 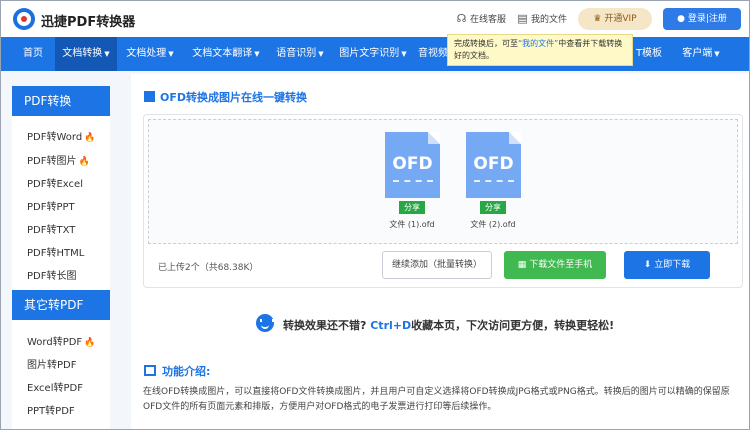 I want to click on sidebar-item-pdf-to-image: PDF转图片 🔥, so click(x=58, y=159).